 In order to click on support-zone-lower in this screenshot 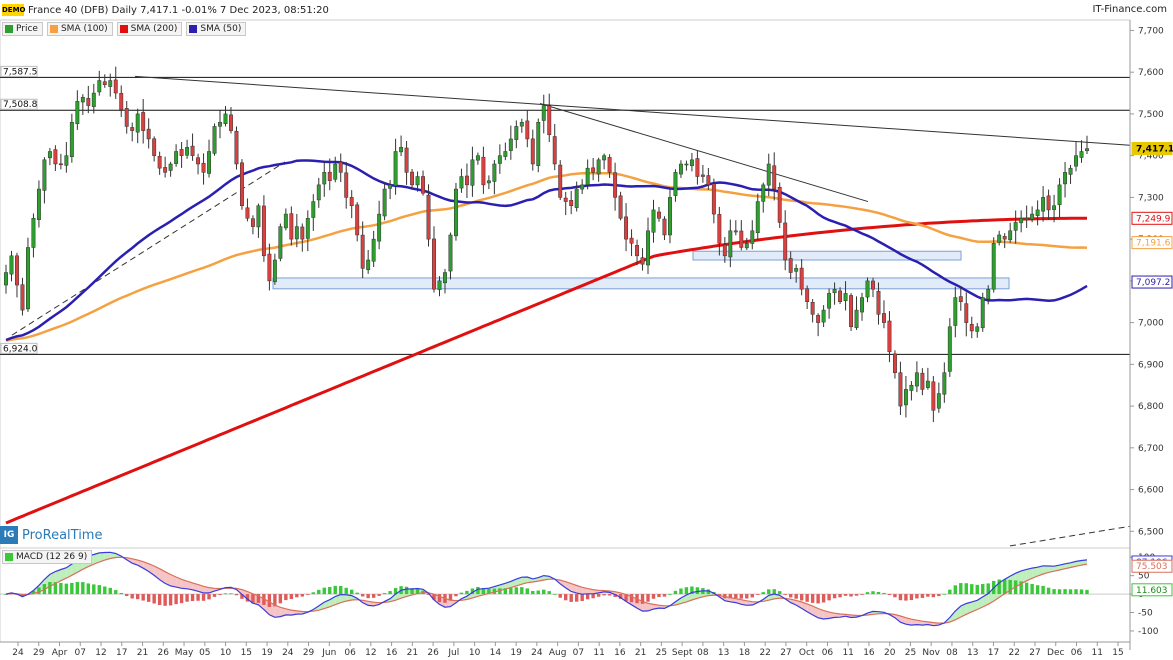, I will do `click(641, 283)`.